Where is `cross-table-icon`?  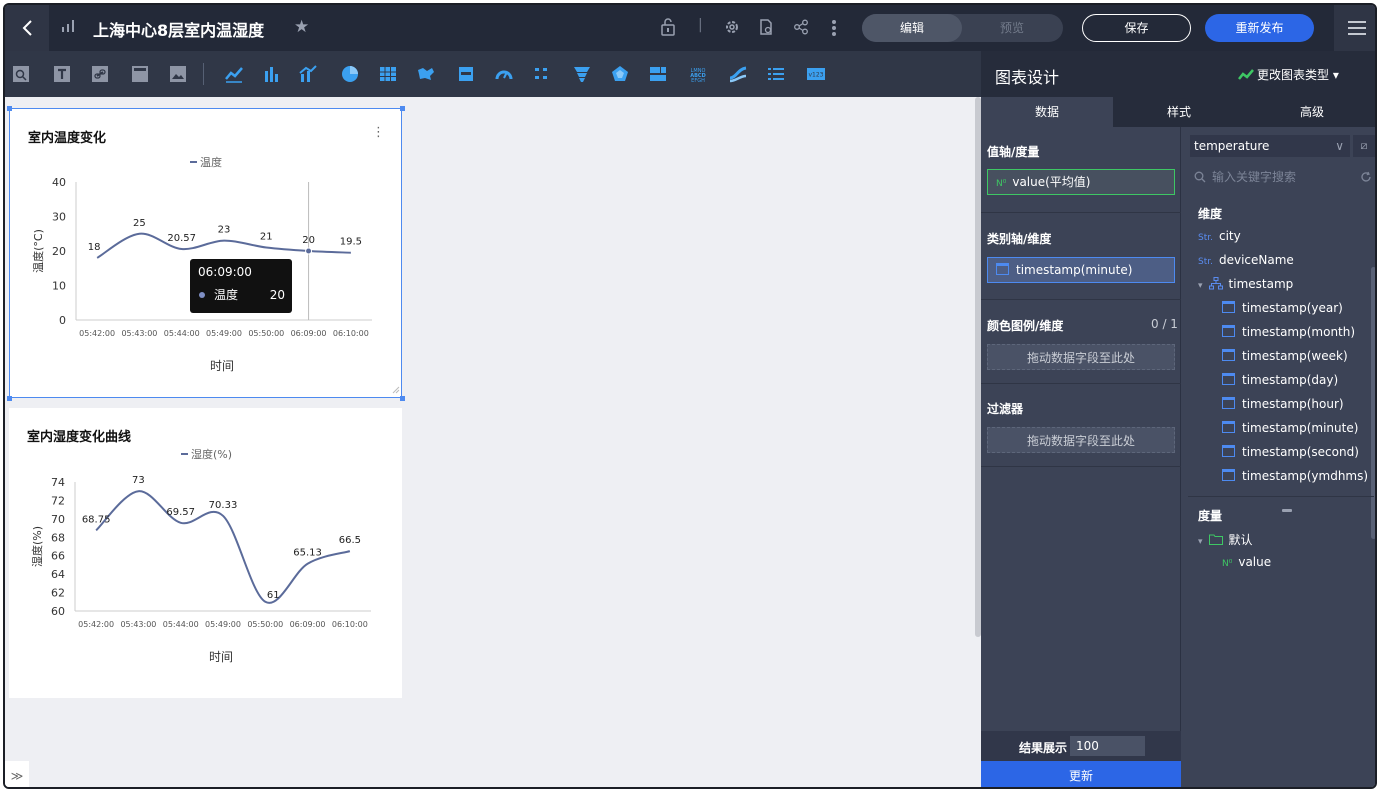 cross-table-icon is located at coordinates (658, 74).